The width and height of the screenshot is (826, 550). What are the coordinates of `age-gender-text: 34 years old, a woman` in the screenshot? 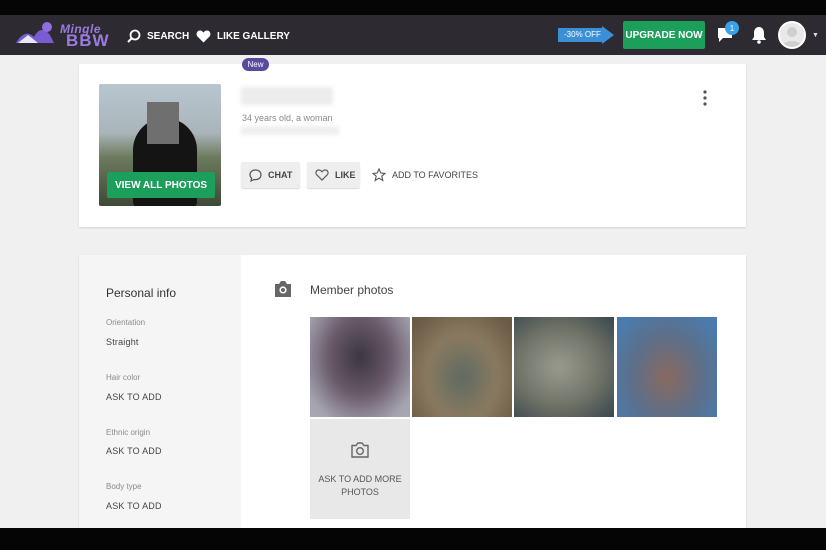 It's located at (287, 118).